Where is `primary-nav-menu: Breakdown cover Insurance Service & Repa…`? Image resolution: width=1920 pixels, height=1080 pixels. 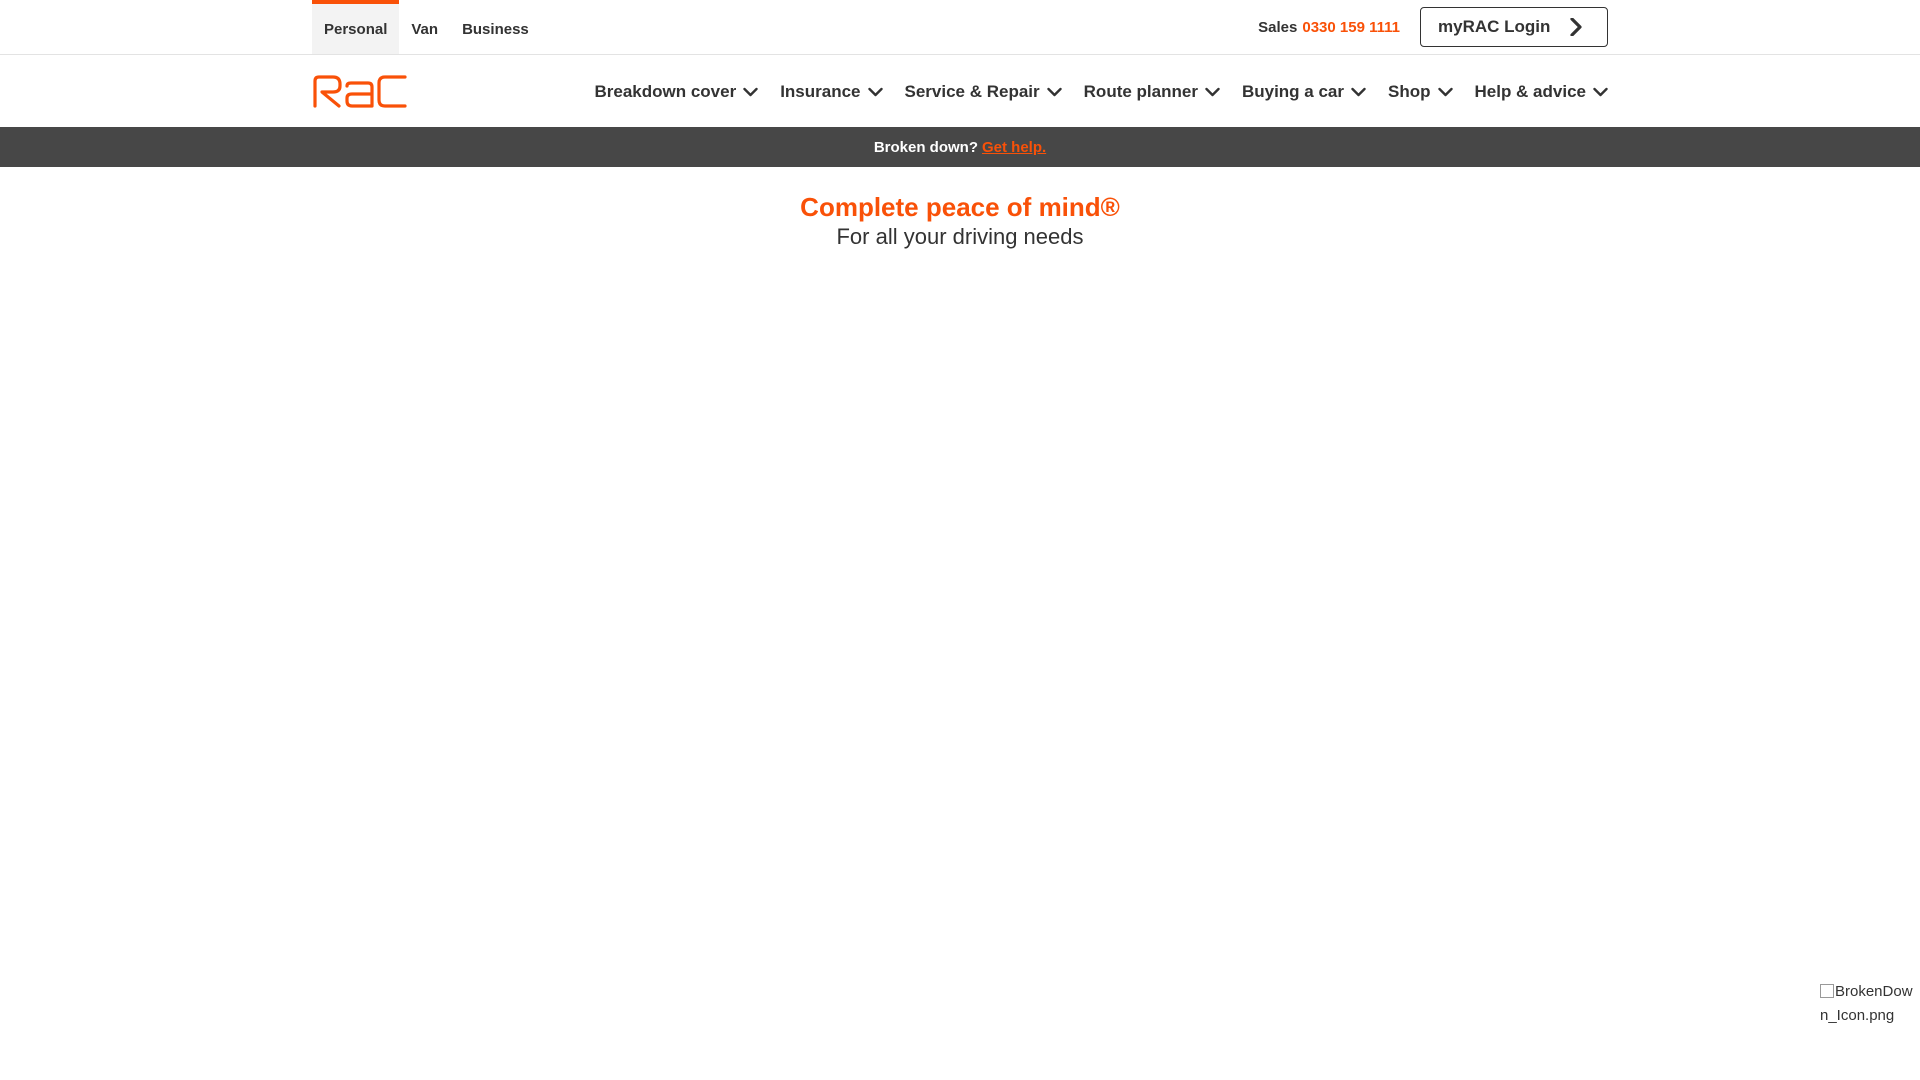 primary-nav-menu: Breakdown cover Insurance Service & Repa… is located at coordinates (1101, 92).